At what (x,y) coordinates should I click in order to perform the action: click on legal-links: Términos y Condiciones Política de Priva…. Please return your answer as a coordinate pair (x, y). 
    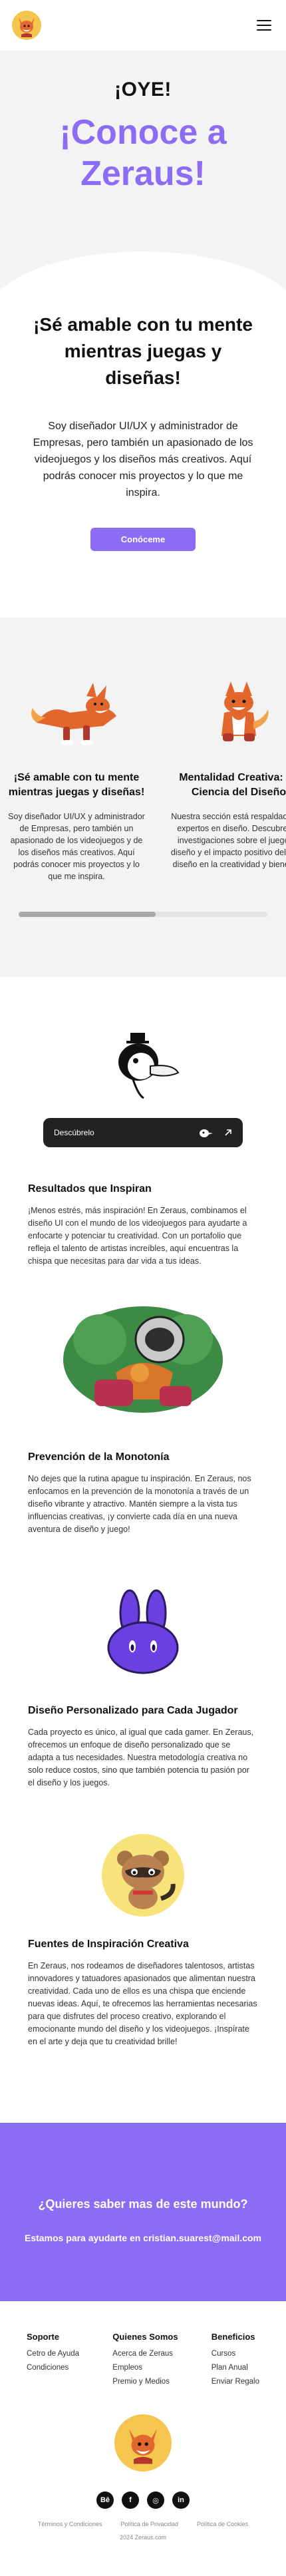
    Looking at the image, I should click on (143, 2524).